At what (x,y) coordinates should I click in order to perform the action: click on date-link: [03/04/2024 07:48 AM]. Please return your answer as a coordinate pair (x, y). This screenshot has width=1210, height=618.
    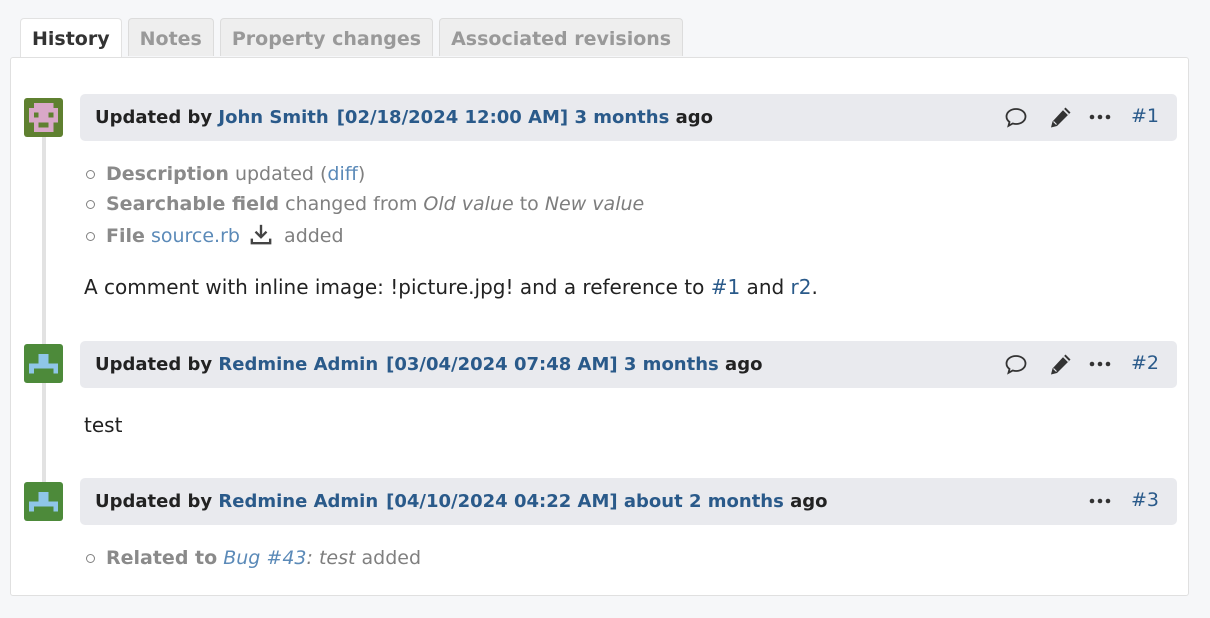
    Looking at the image, I should click on (501, 364).